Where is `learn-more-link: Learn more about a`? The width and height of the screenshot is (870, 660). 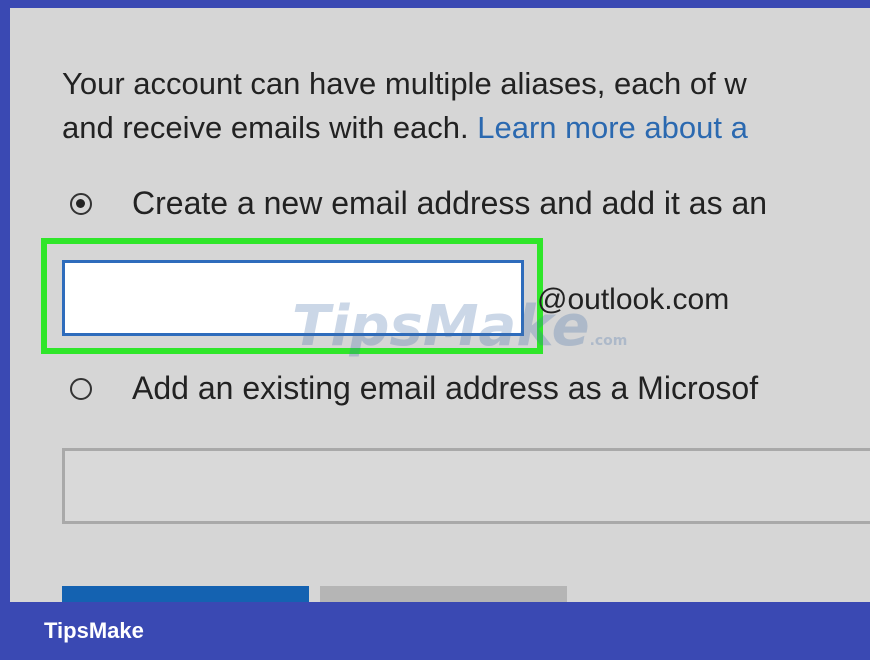
learn-more-link: Learn more about a is located at coordinates (612, 127).